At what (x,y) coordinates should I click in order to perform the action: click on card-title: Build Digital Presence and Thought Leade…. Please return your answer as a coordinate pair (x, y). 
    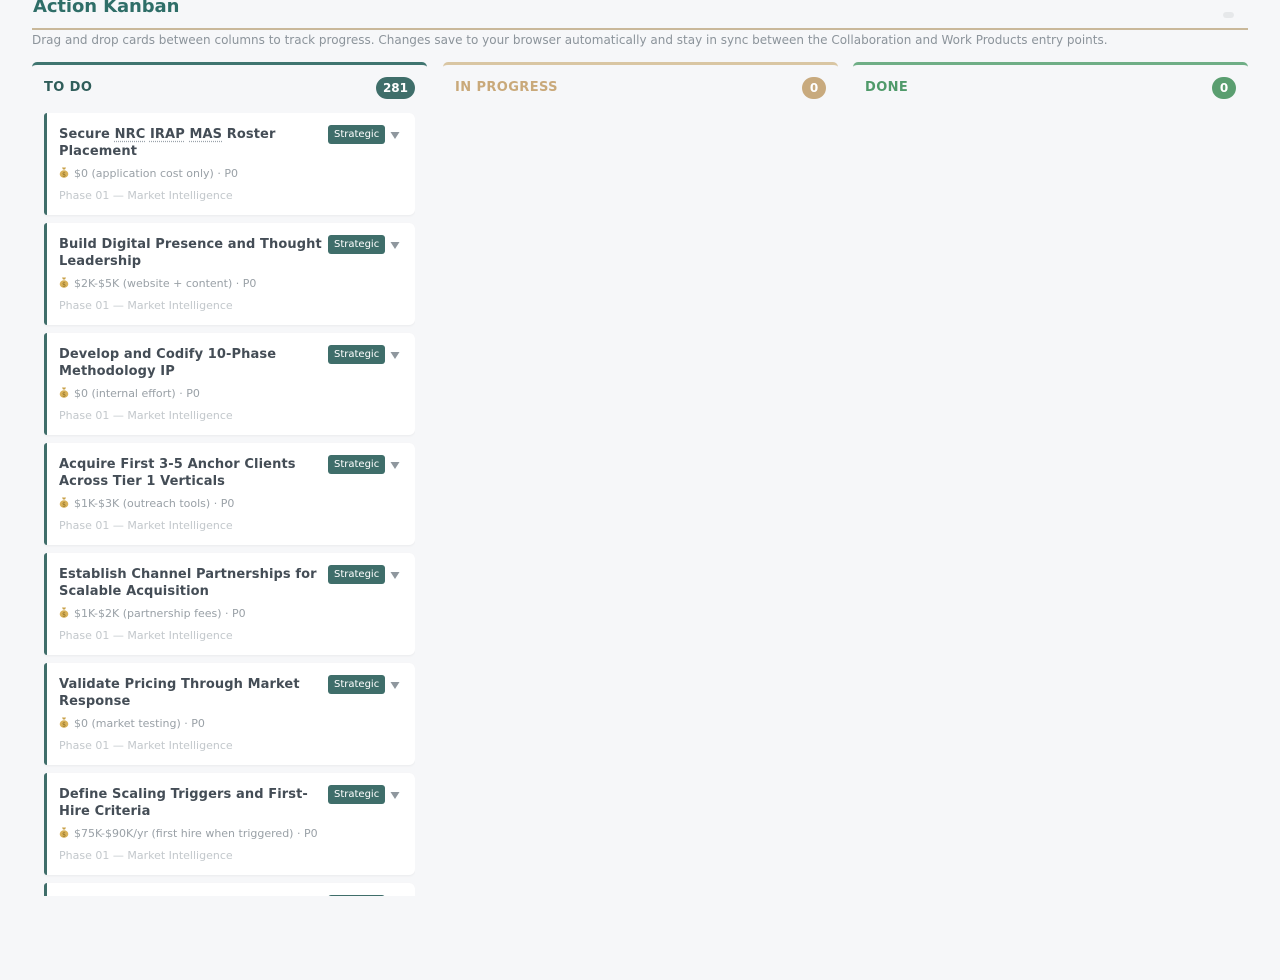
    Looking at the image, I should click on (190, 253).